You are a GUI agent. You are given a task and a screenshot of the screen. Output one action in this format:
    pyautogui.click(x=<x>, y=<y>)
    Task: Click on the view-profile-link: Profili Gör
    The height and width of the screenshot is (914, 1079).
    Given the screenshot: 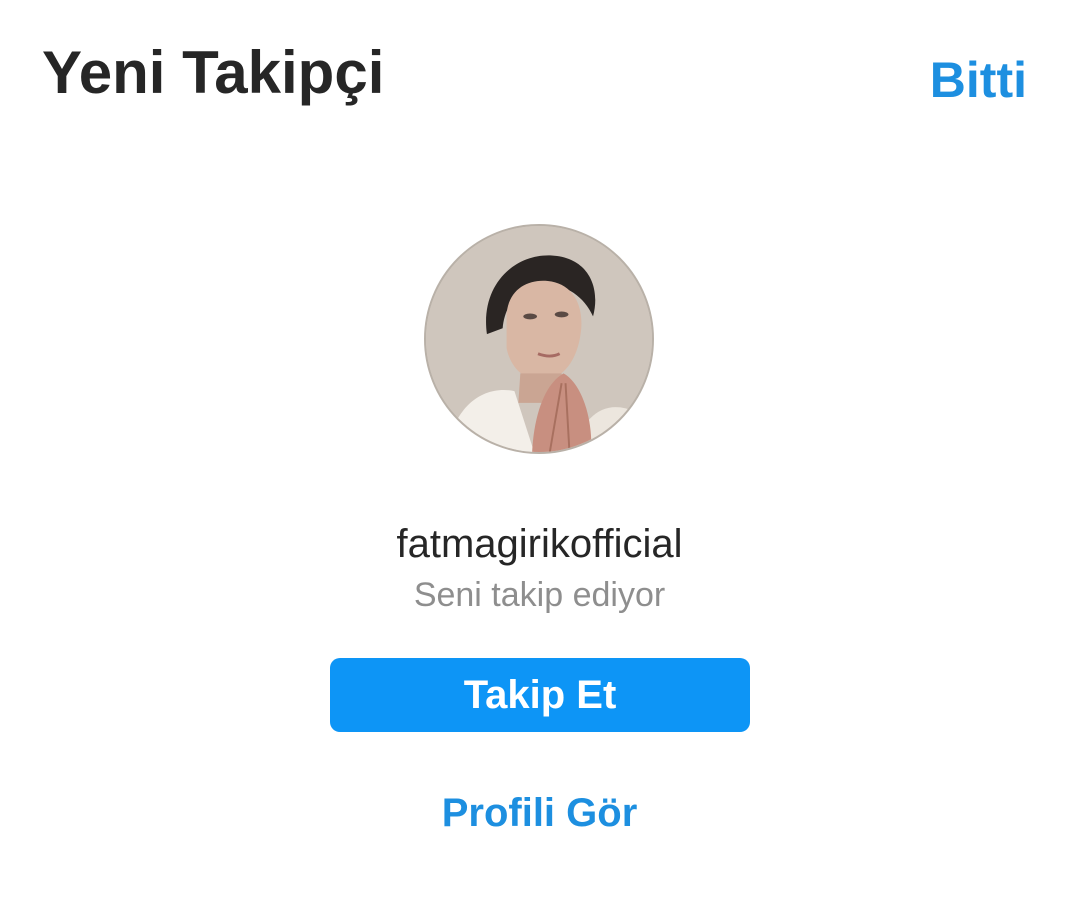 What is the action you would take?
    pyautogui.click(x=539, y=813)
    